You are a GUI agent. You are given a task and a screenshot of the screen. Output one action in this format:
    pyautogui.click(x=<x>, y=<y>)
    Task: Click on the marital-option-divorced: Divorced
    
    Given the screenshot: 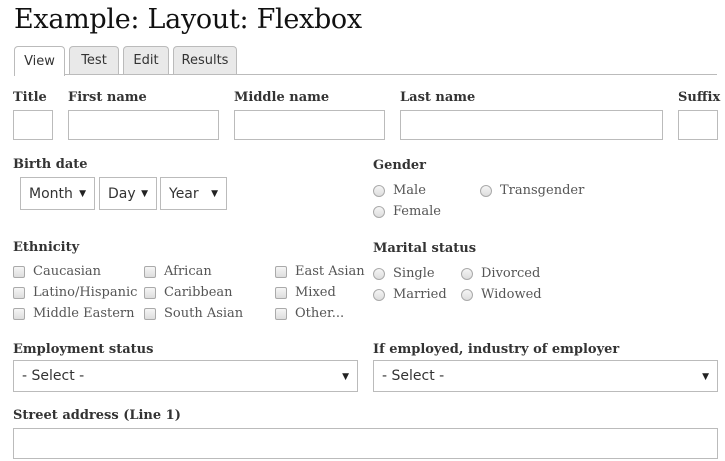 What is the action you would take?
    pyautogui.click(x=500, y=273)
    